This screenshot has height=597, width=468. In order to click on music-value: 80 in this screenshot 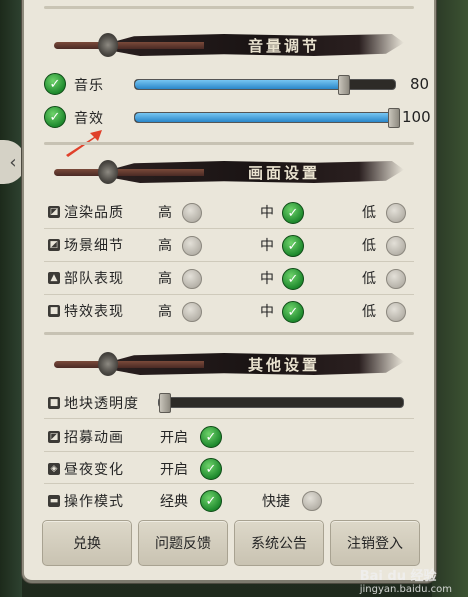, I will do `click(420, 84)`.